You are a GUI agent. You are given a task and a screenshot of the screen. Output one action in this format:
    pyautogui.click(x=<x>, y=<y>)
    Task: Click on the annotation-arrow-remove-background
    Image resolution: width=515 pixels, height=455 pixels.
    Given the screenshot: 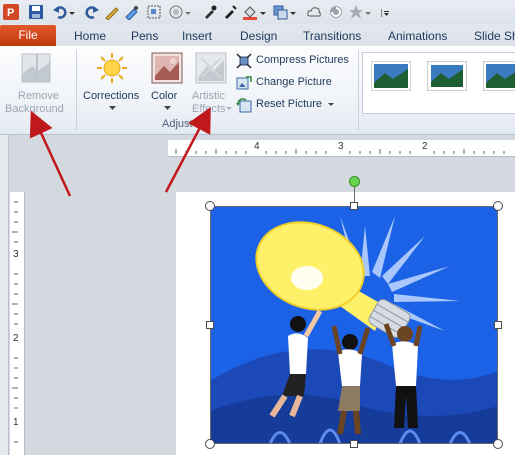 What is the action you would take?
    pyautogui.click(x=50, y=153)
    